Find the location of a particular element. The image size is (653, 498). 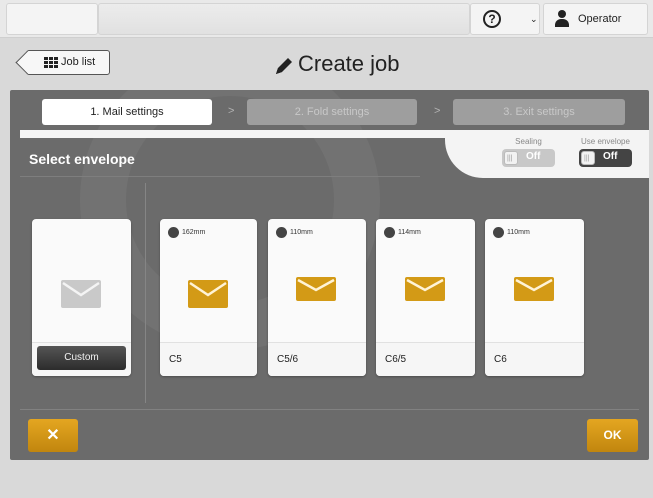

envelope-card-c6-5: 114mm C6/5 is located at coordinates (425, 297).